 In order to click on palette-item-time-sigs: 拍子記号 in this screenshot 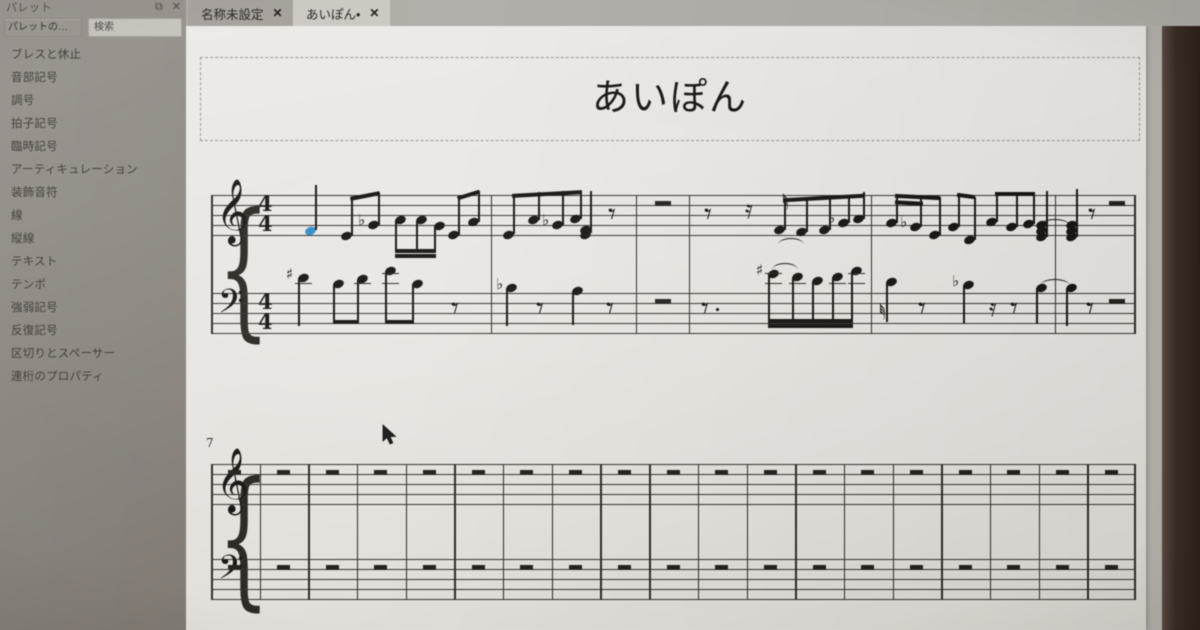, I will do `click(93, 124)`.